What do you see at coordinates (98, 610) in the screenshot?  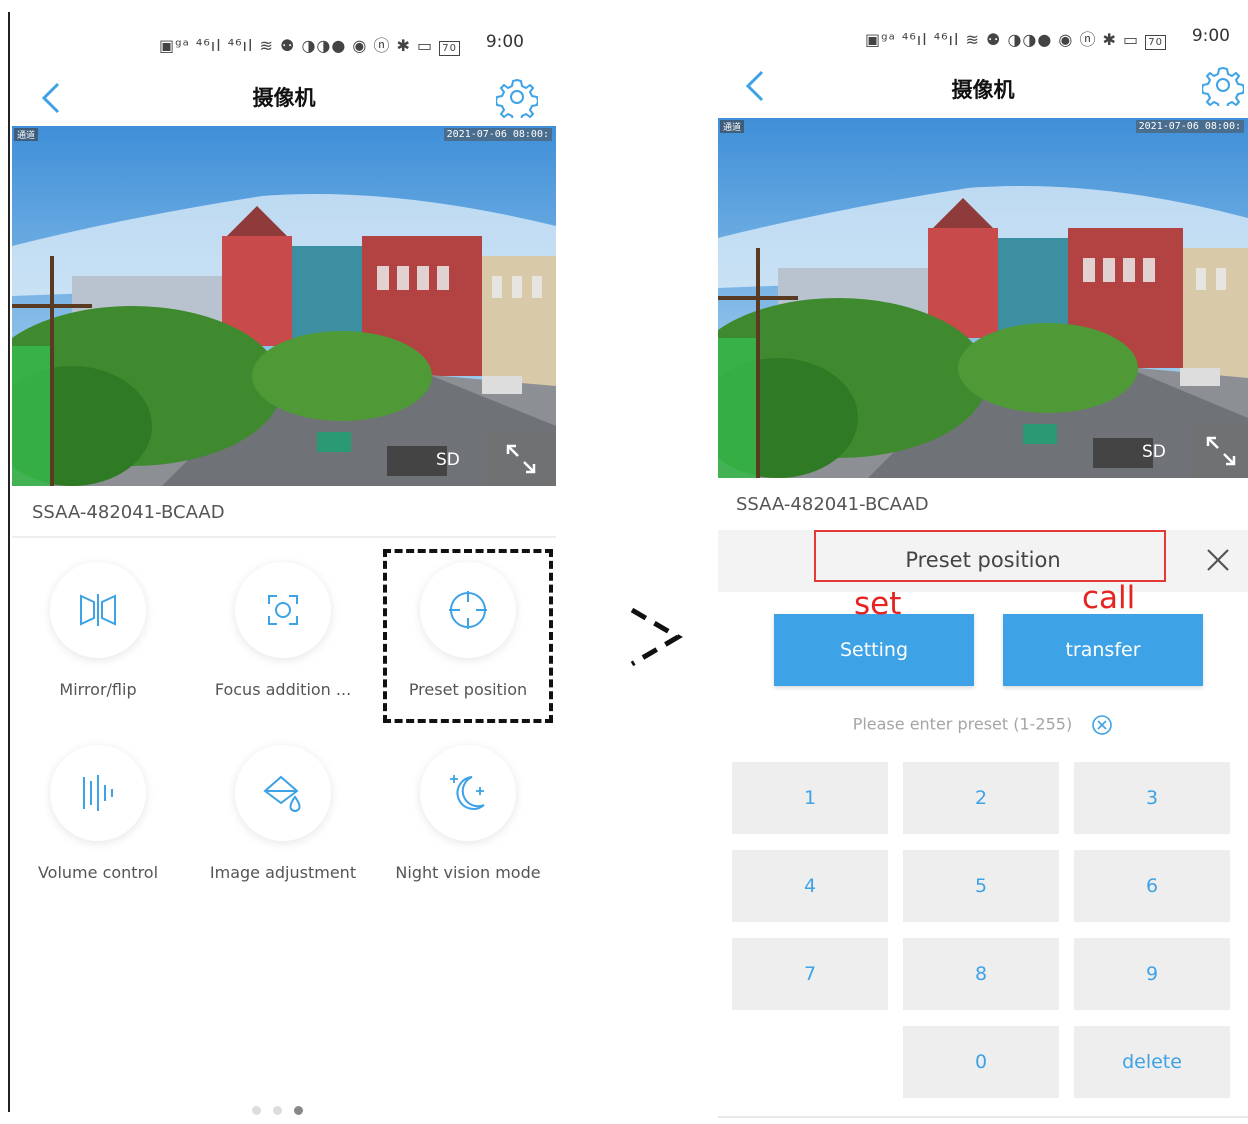 I see `mirror-flip-icon` at bounding box center [98, 610].